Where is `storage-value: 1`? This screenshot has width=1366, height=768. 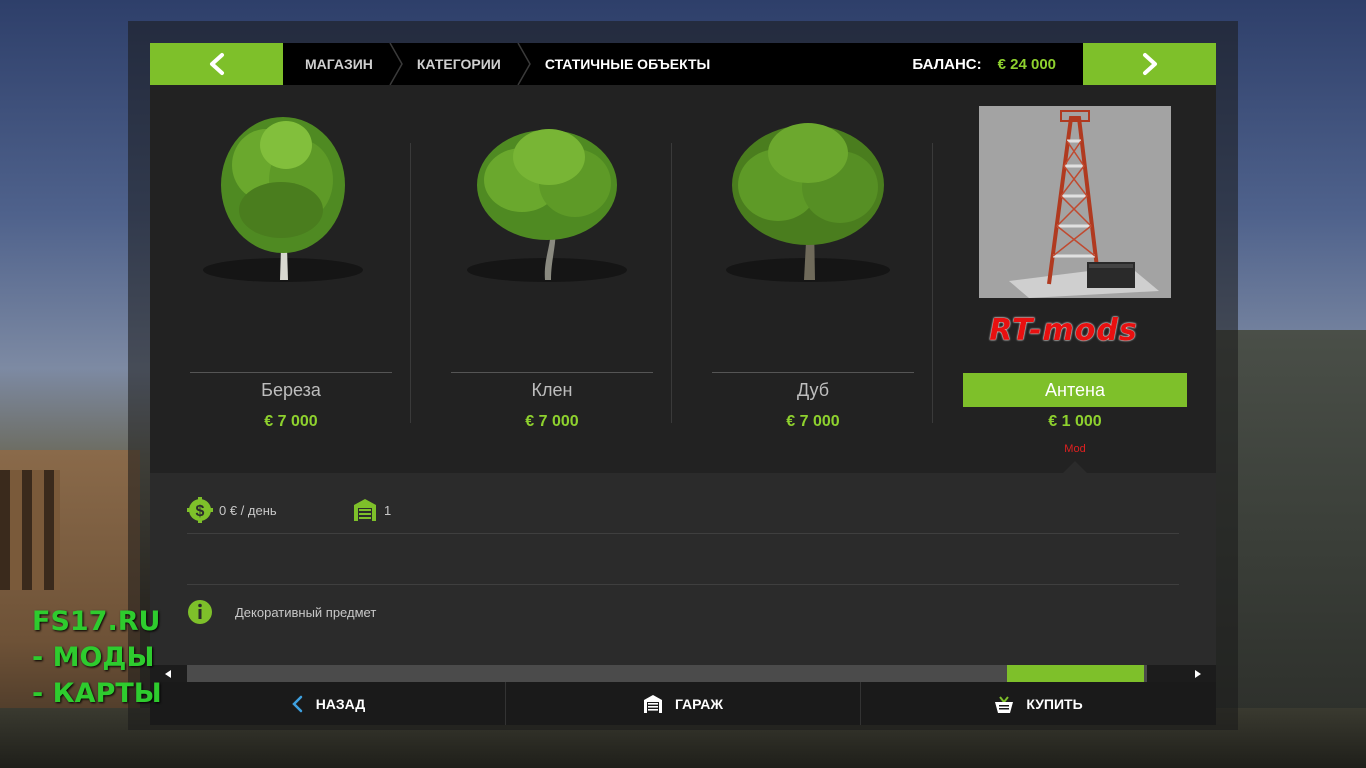 storage-value: 1 is located at coordinates (388, 510).